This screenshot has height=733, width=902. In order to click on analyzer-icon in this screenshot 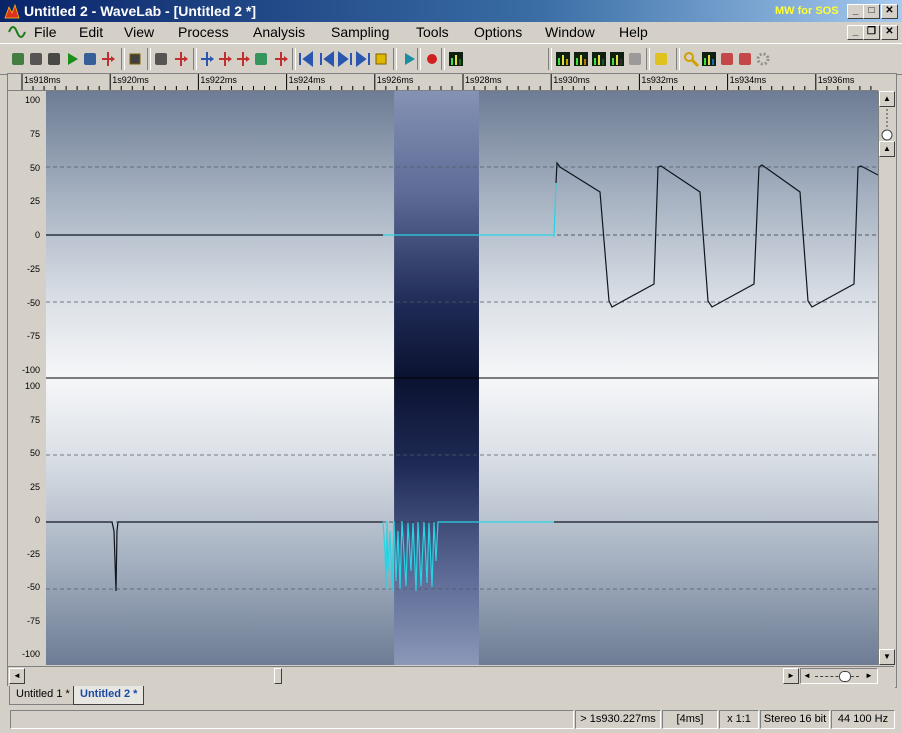, I will do `click(581, 59)`.